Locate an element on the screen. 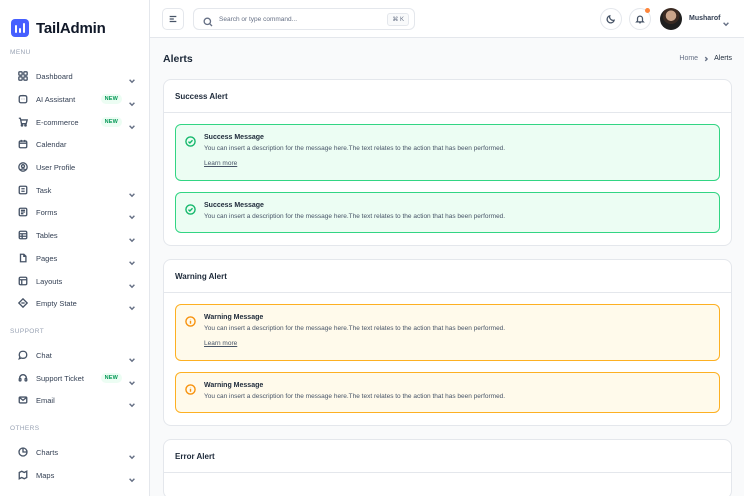  sidebar-item-chat: Chat is located at coordinates (74, 355).